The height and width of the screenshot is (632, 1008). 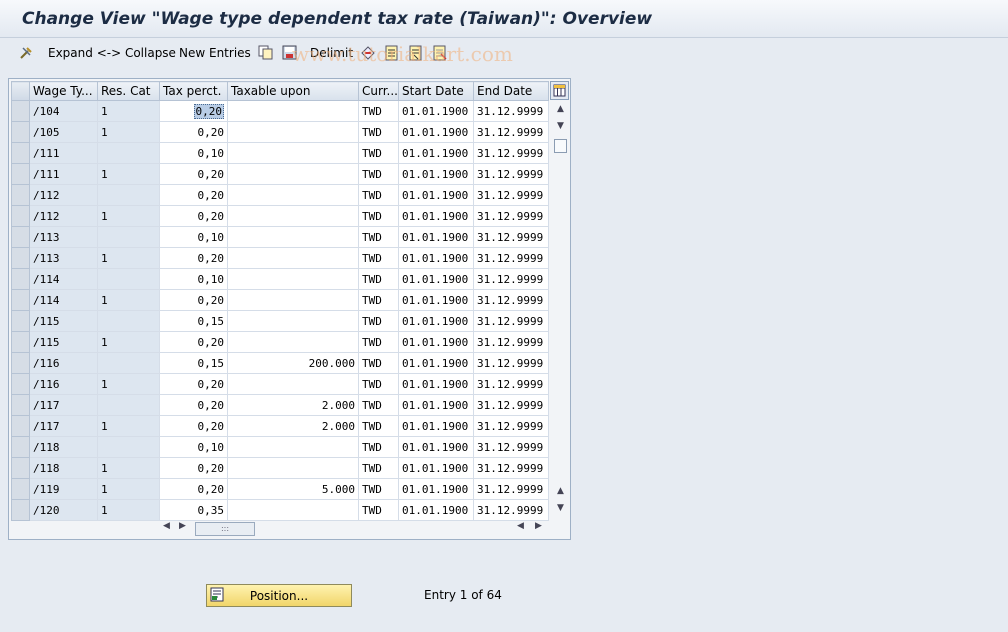 I want to click on cell-tax-perct: 0,35, so click(x=193, y=510).